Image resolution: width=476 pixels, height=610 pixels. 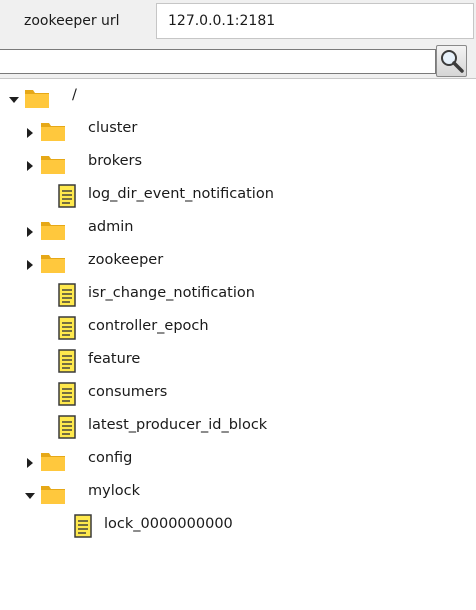 What do you see at coordinates (148, 326) in the screenshot?
I see `tree-node-label: controller_epoch` at bounding box center [148, 326].